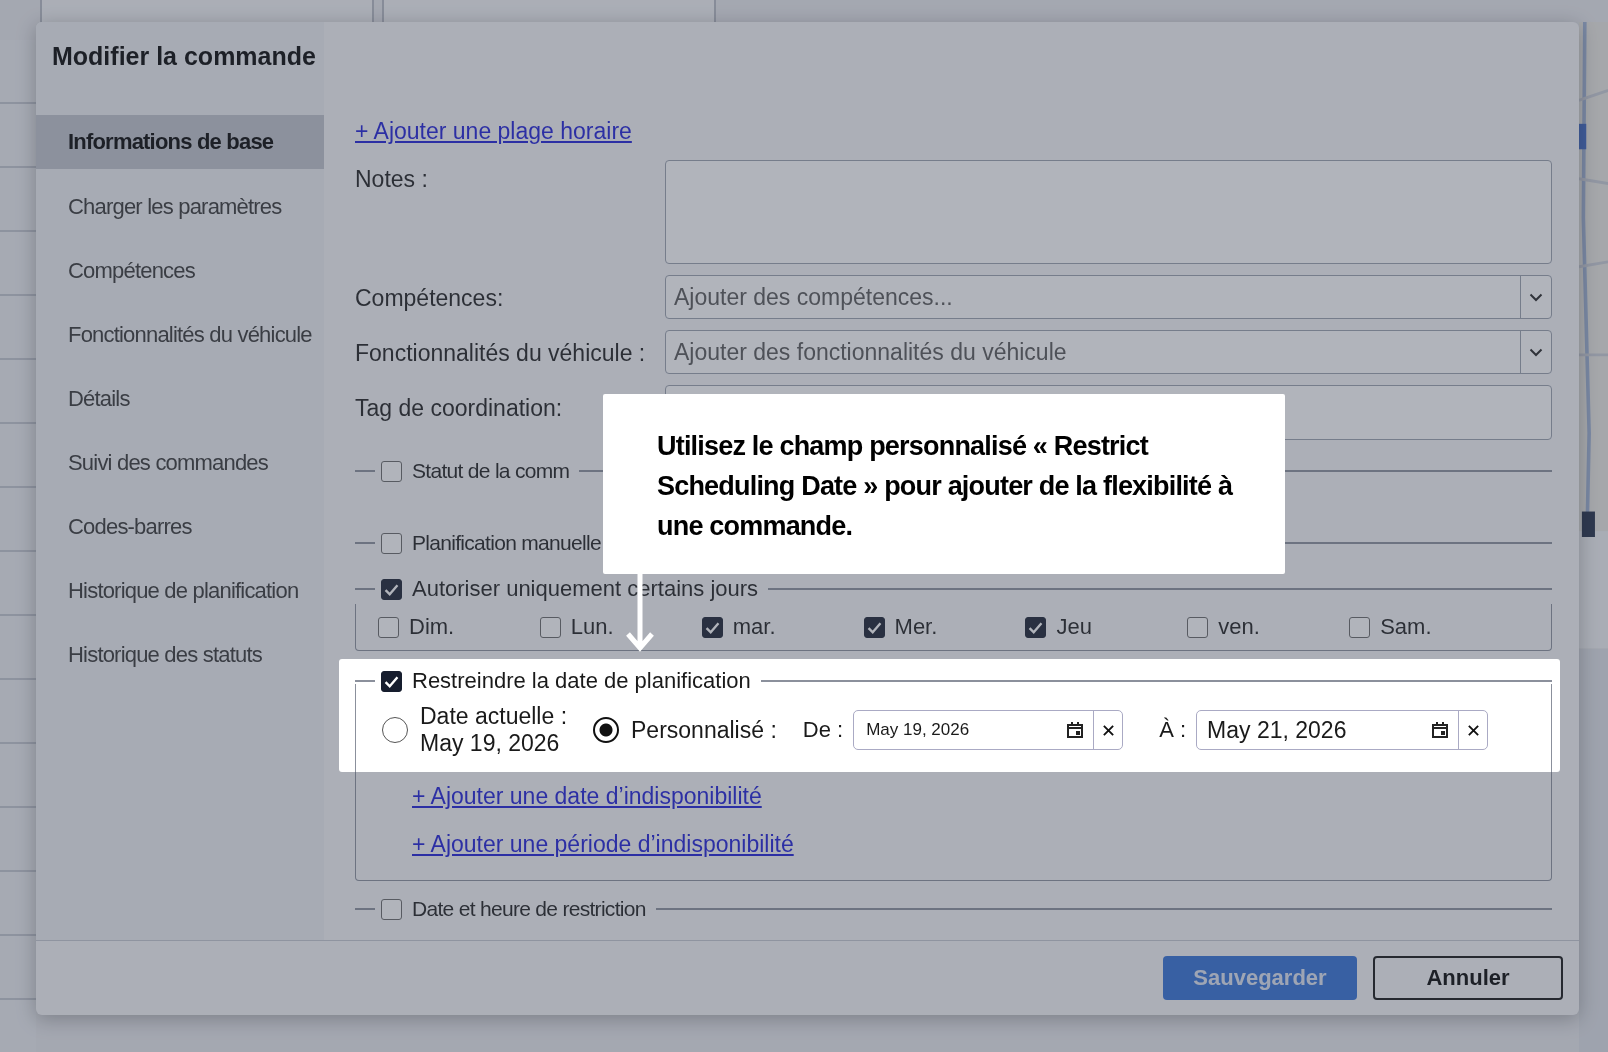 This screenshot has height=1052, width=1608. What do you see at coordinates (430, 298) in the screenshot?
I see `field-label: Compétences:` at bounding box center [430, 298].